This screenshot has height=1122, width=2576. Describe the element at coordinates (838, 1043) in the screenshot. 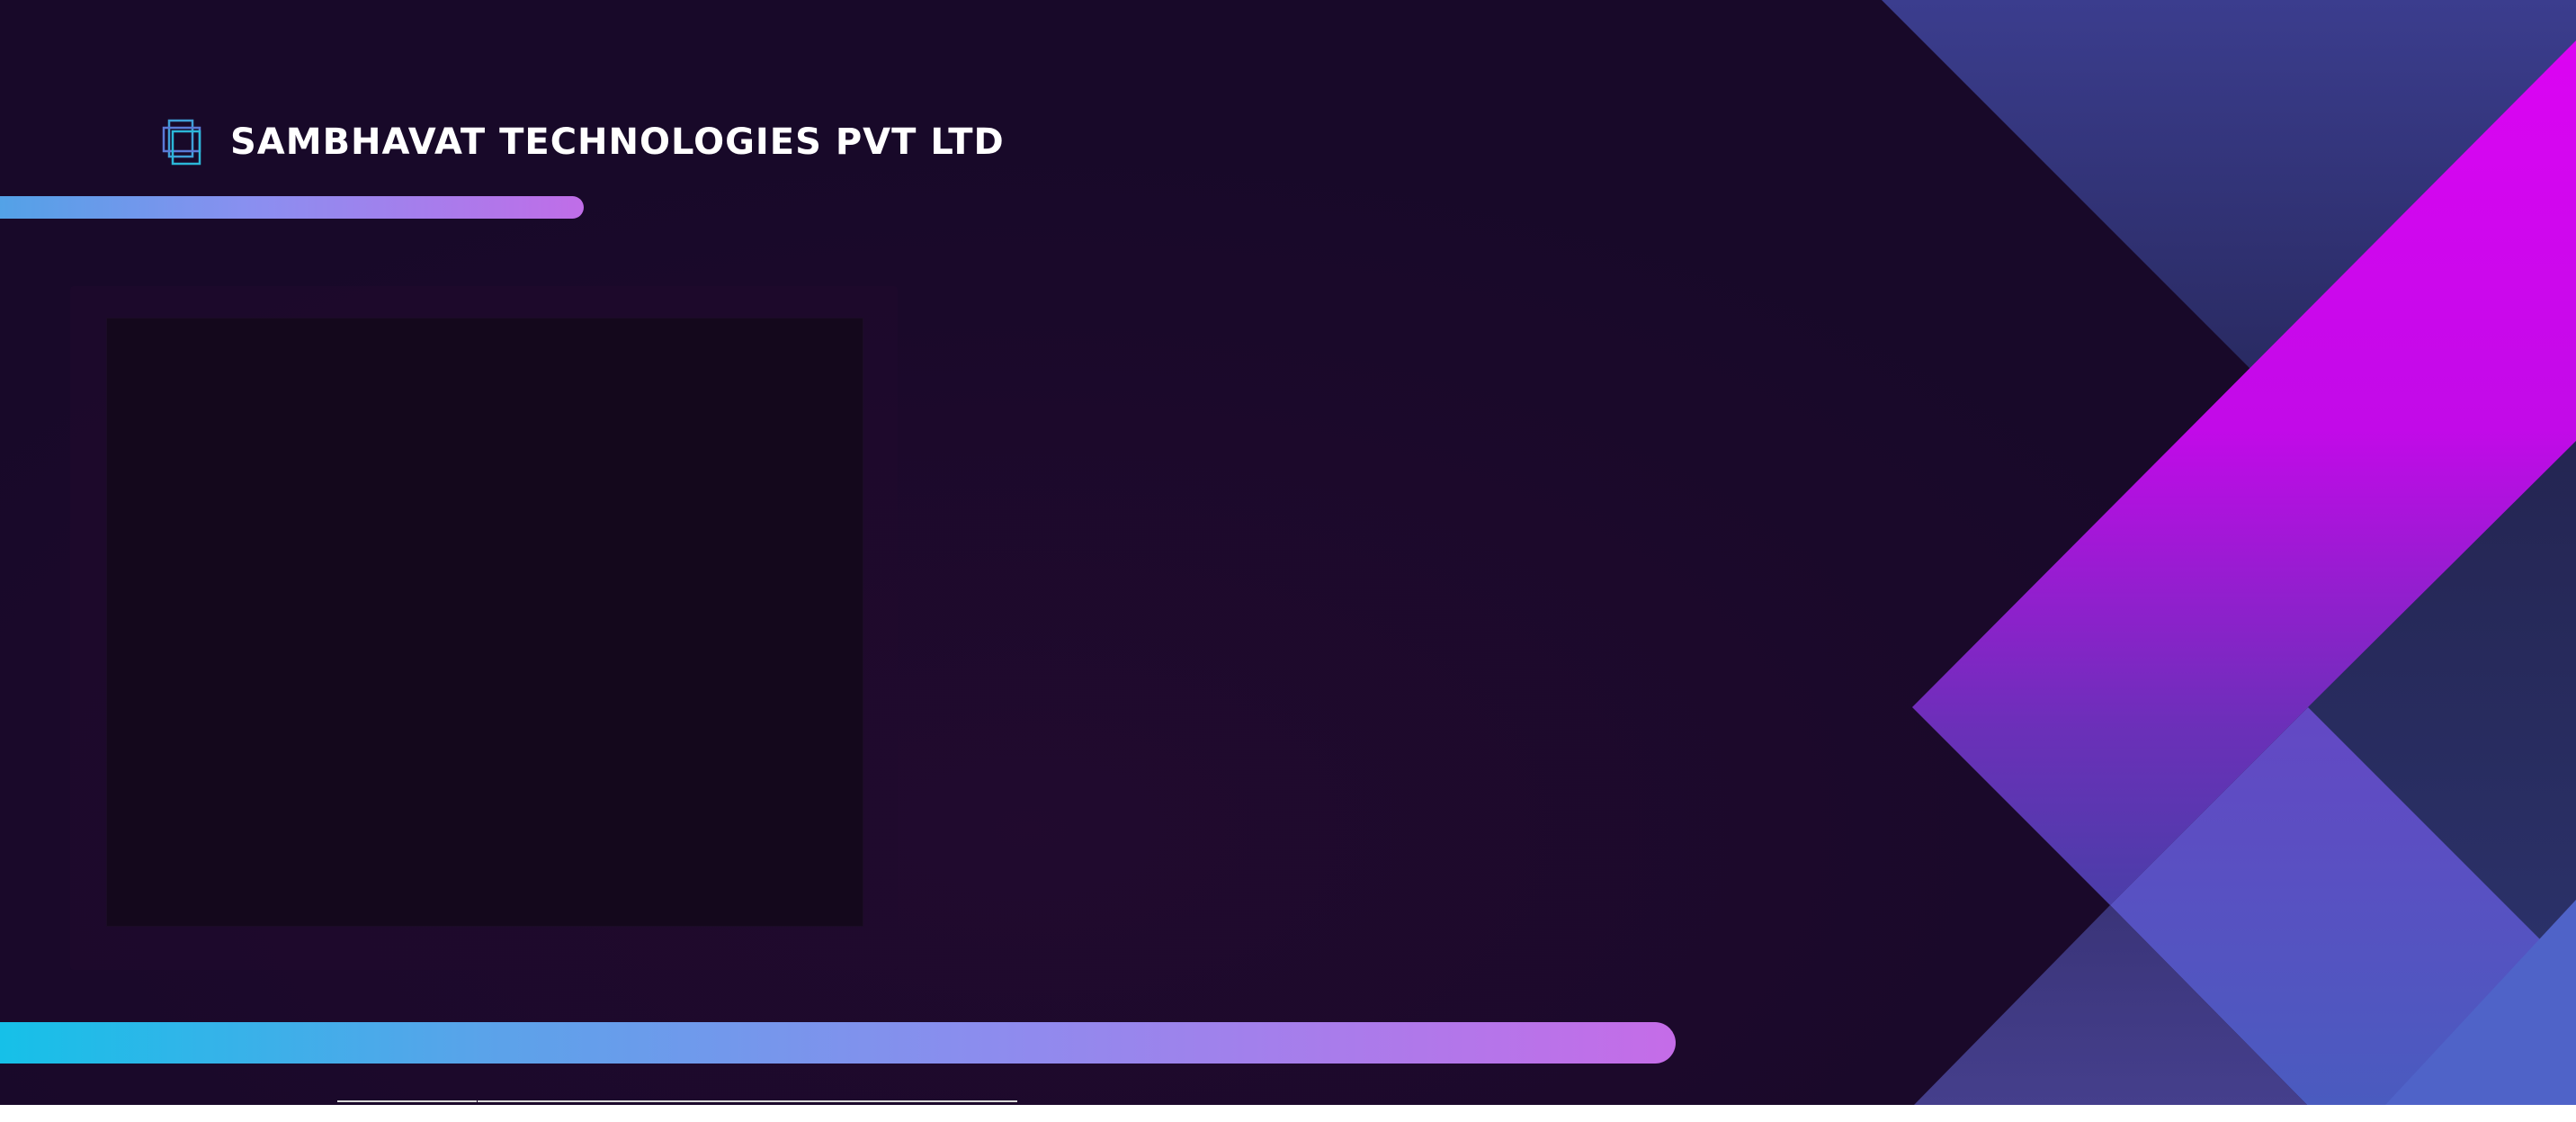

I see `bottom-gradient-bar` at that location.